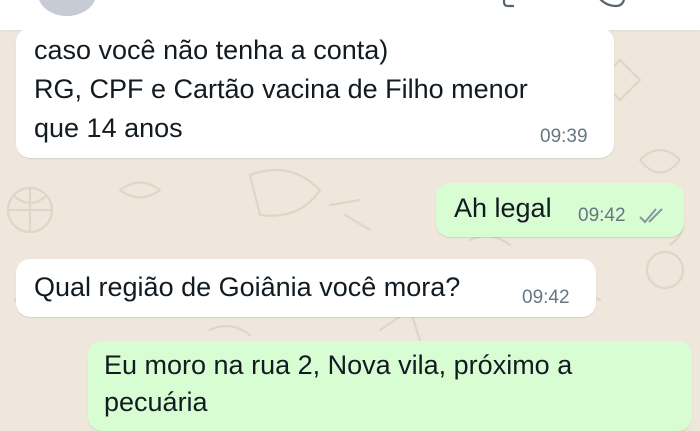 Image resolution: width=700 pixels, height=431 pixels. I want to click on message-text-line: pecuária, so click(156, 402).